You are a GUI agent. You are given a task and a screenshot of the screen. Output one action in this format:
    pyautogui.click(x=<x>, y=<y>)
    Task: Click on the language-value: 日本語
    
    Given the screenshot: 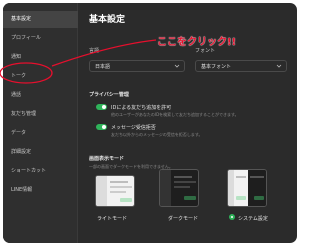 What is the action you would take?
    pyautogui.click(x=103, y=67)
    